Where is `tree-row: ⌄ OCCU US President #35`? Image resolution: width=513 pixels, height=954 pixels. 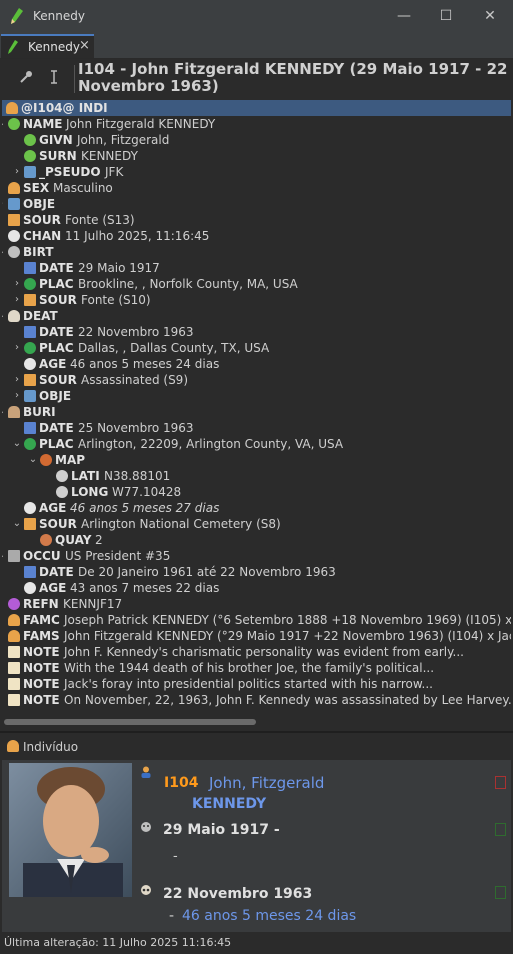
tree-row: ⌄ OCCU US President #35 is located at coordinates (256, 556).